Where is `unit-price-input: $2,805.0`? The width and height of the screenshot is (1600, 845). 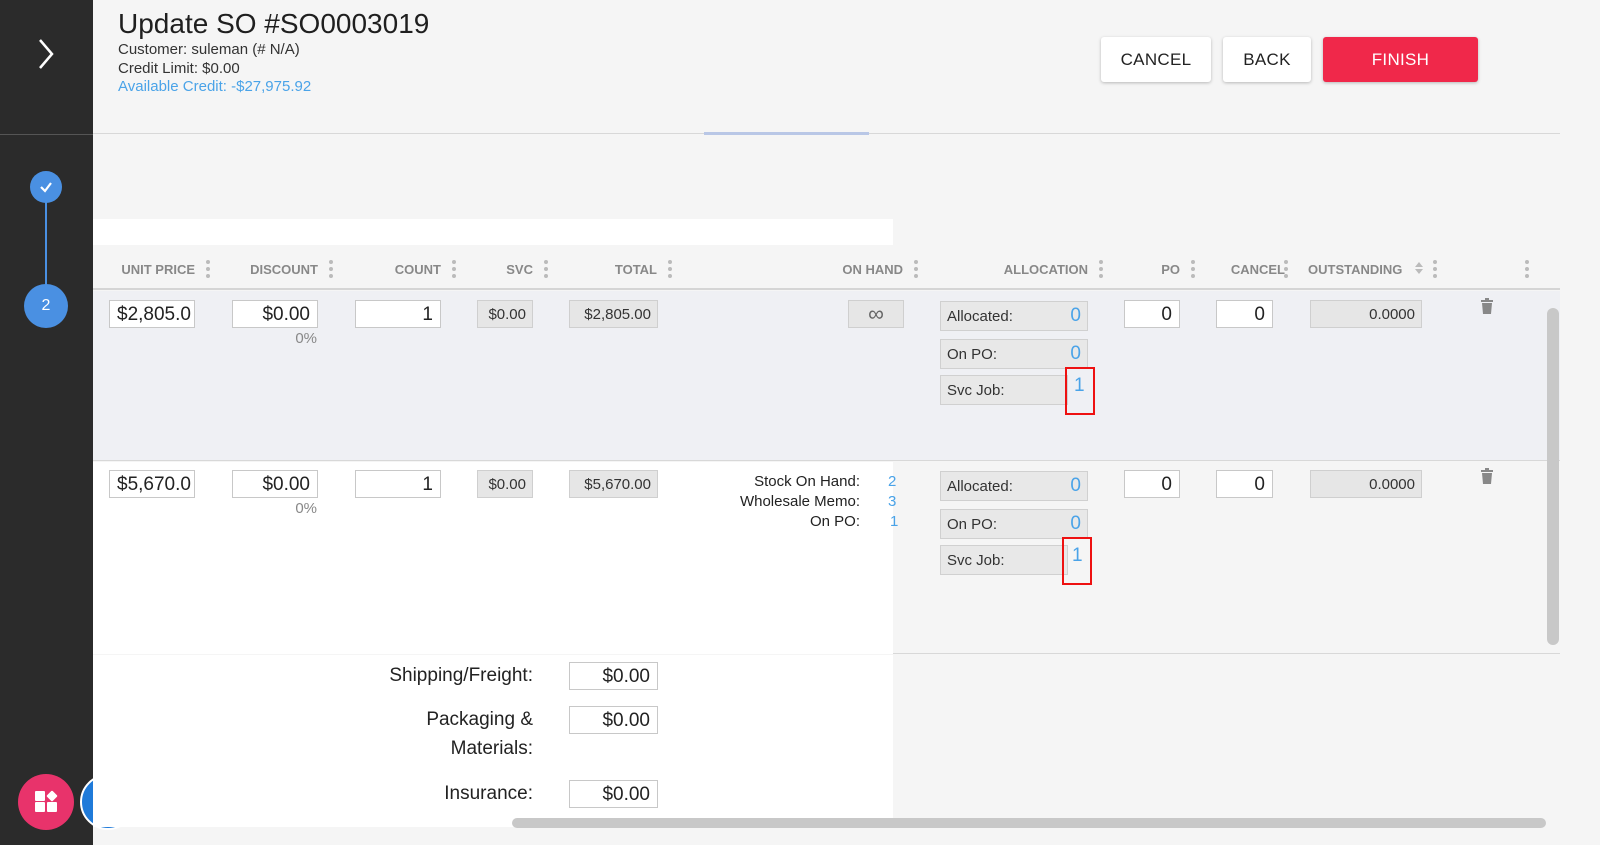 unit-price-input: $2,805.0 is located at coordinates (152, 314).